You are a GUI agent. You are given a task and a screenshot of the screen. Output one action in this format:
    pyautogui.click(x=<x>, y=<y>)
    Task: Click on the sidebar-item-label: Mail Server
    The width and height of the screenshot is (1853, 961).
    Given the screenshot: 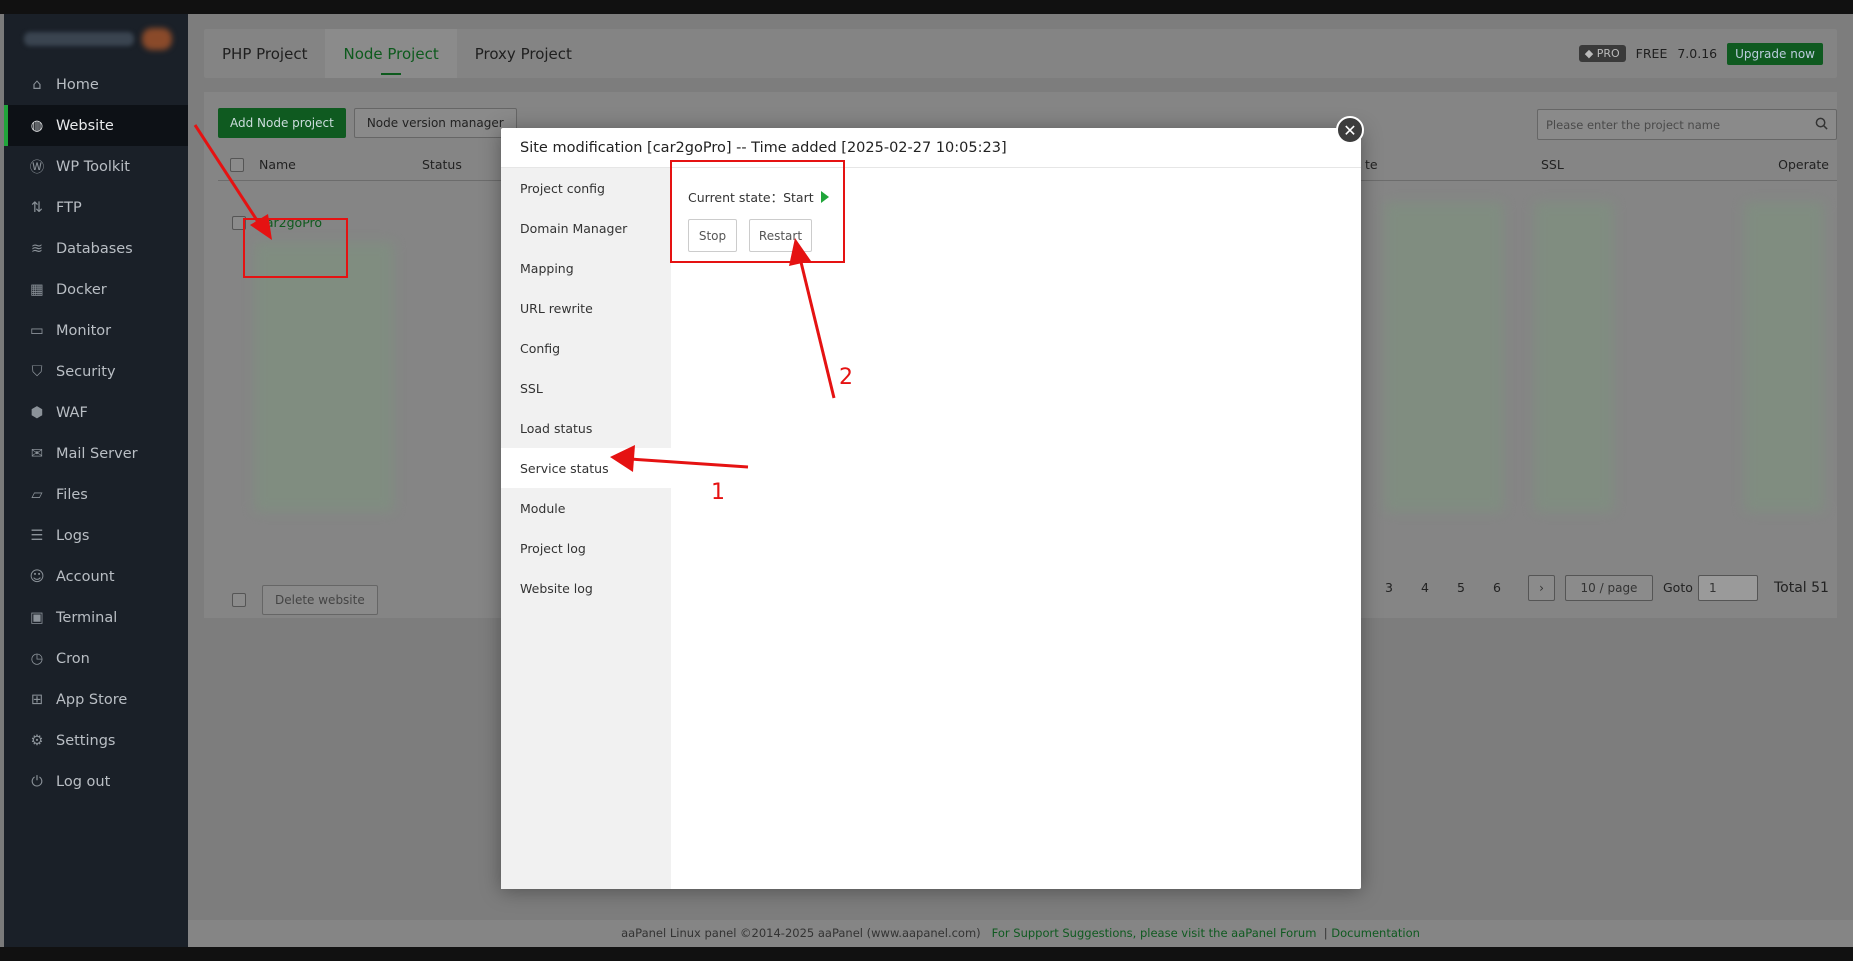 What is the action you would take?
    pyautogui.click(x=97, y=453)
    